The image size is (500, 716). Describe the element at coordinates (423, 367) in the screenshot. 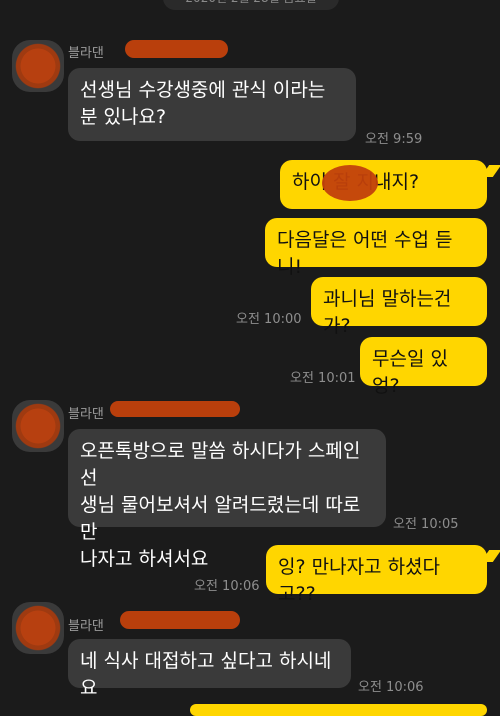

I see `message-bubble-outgoing: 무슨일 있엉?` at that location.